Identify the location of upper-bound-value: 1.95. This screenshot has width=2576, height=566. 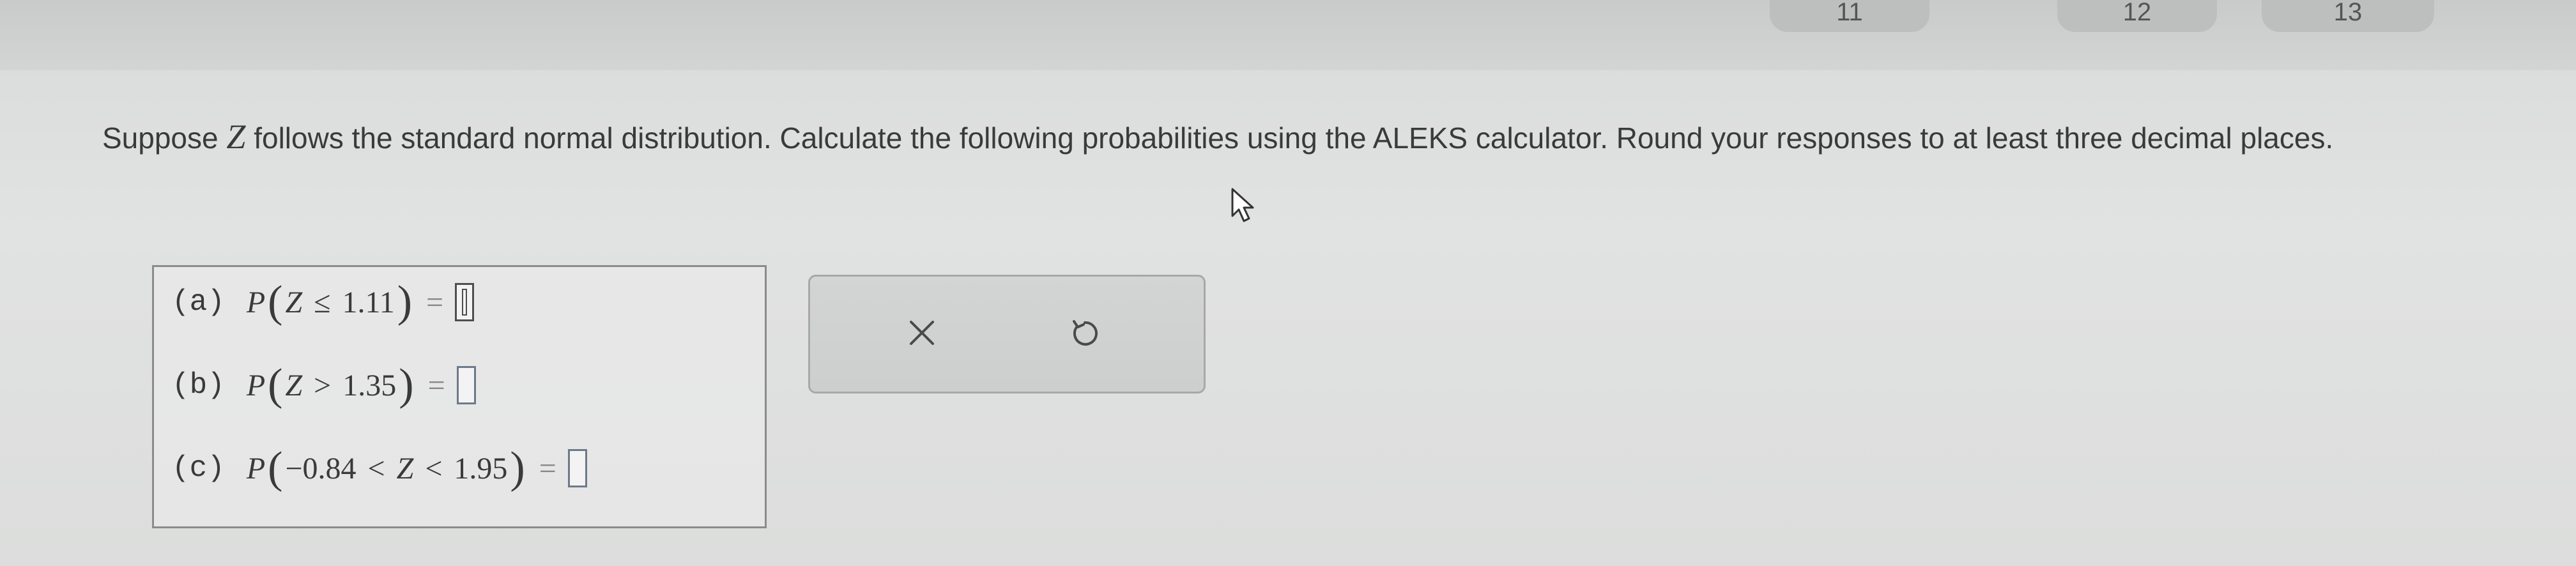
(481, 469).